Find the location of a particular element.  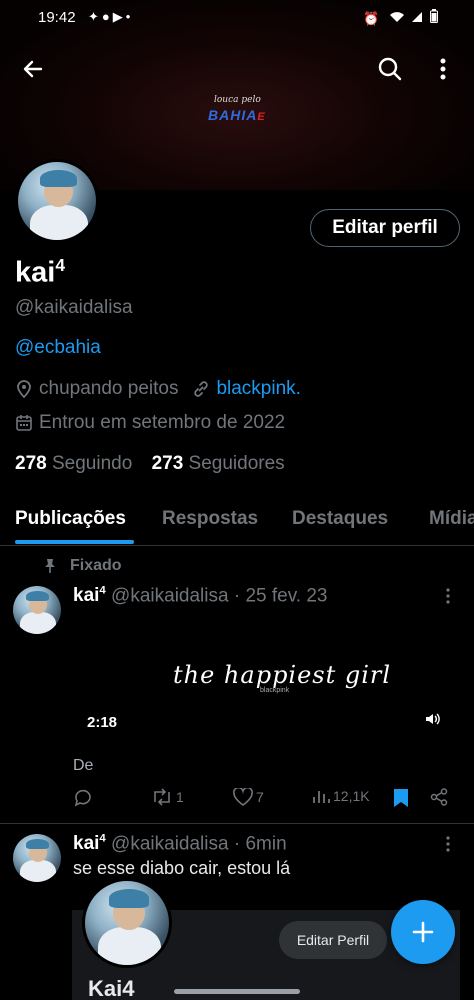

bookmark-icon is located at coordinates (401, 798).